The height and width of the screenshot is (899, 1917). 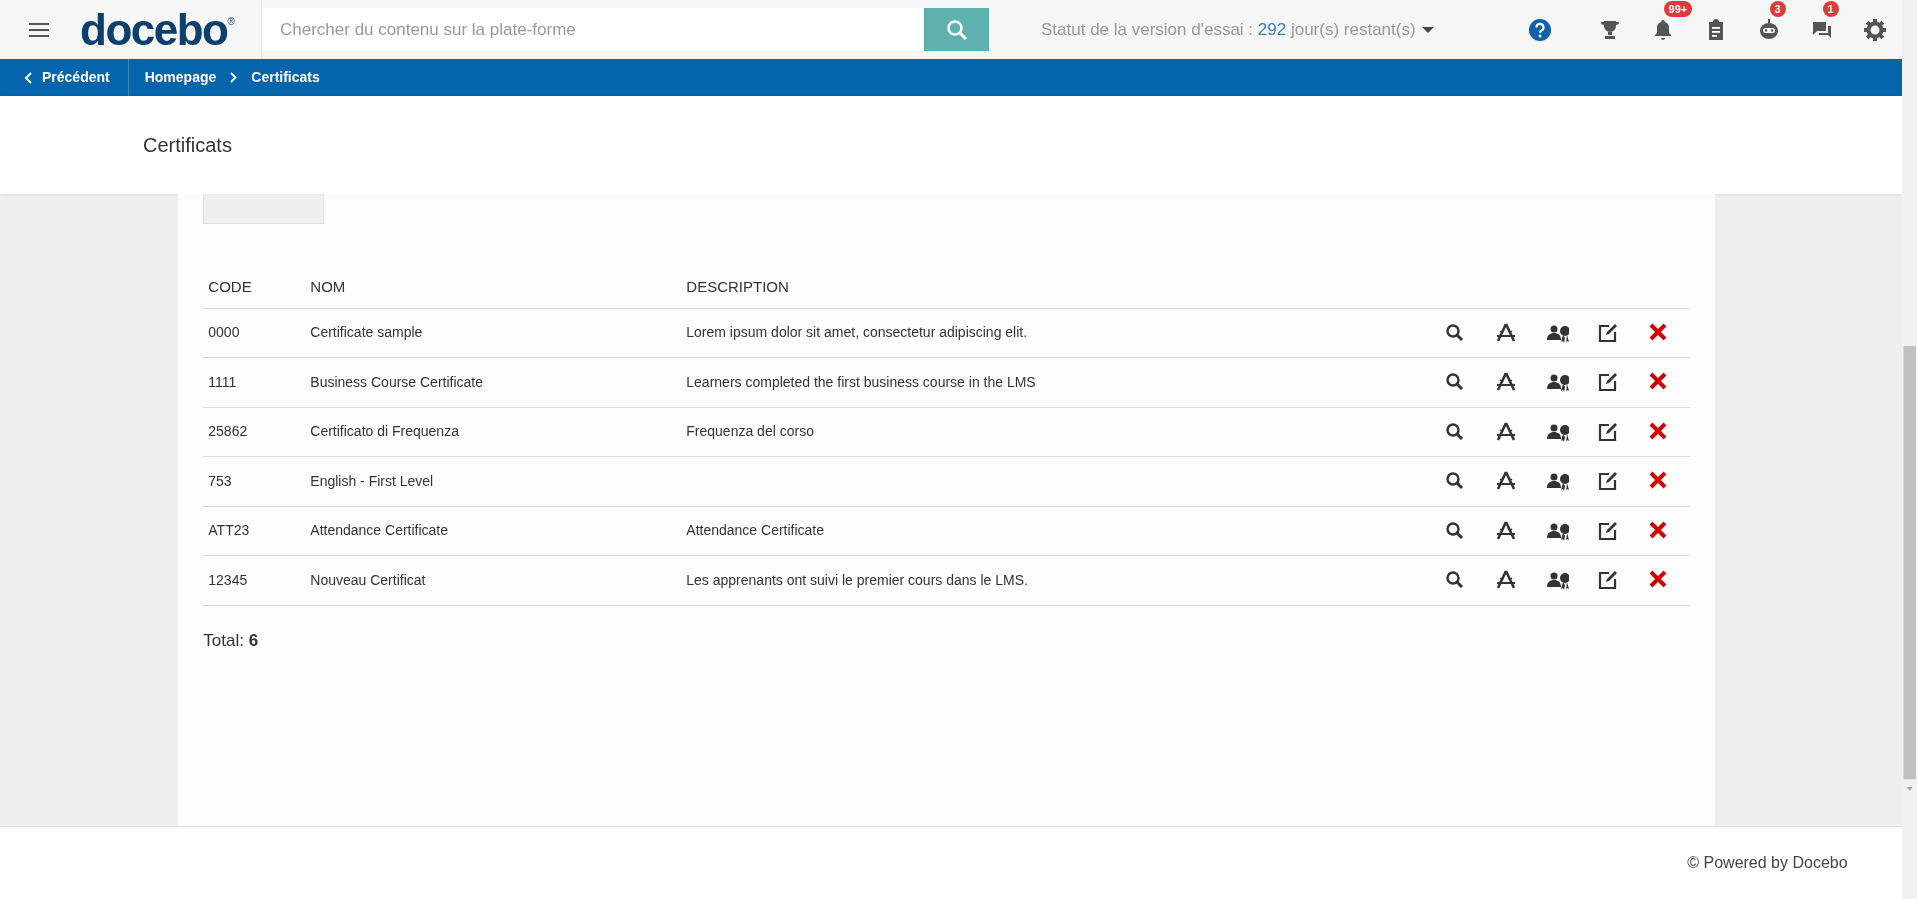 What do you see at coordinates (228, 431) in the screenshot?
I see `table-cell: 25862` at bounding box center [228, 431].